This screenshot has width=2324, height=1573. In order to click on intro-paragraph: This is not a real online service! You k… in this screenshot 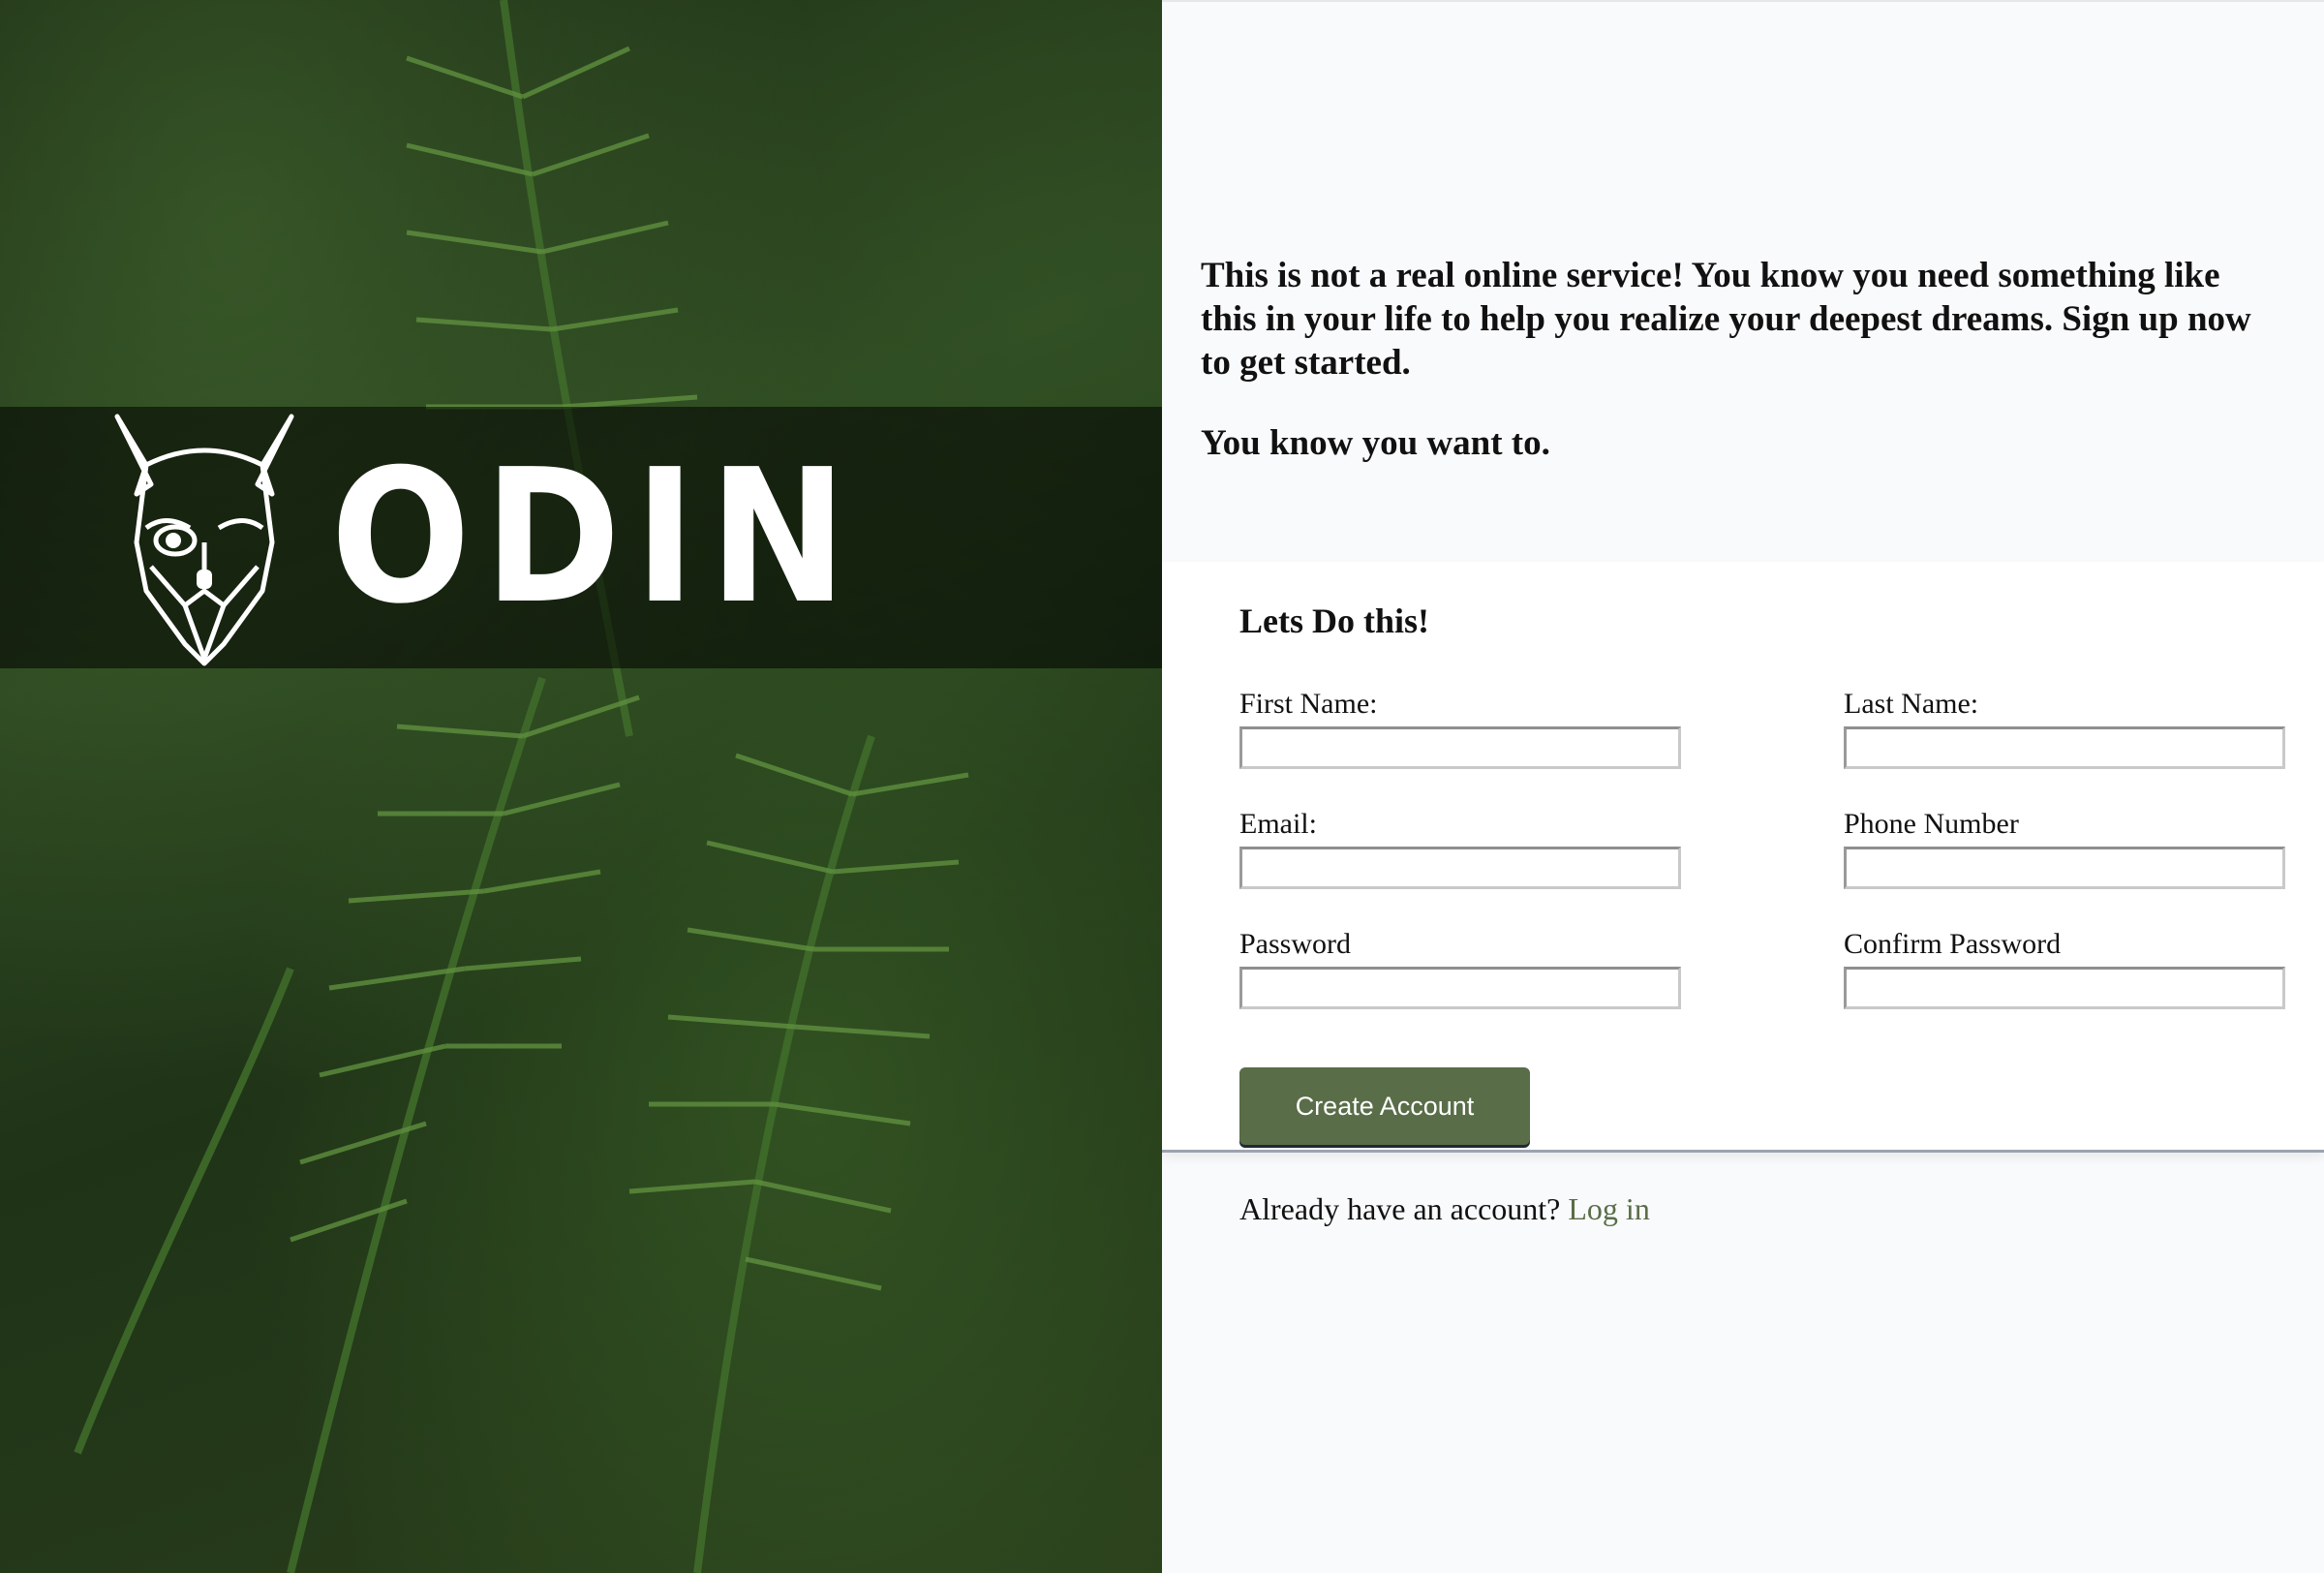, I will do `click(1726, 319)`.